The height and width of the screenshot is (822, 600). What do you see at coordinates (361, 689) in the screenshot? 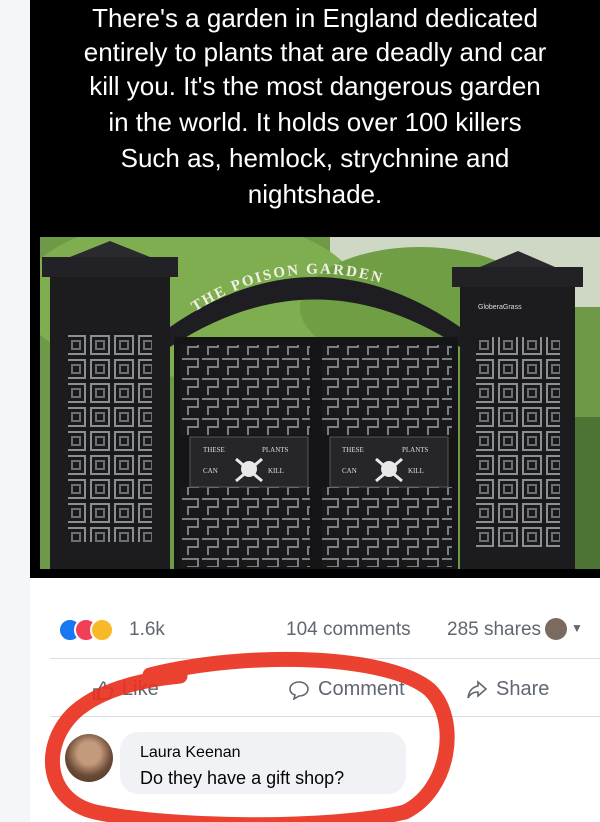
I see `comment-label: Comment` at bounding box center [361, 689].